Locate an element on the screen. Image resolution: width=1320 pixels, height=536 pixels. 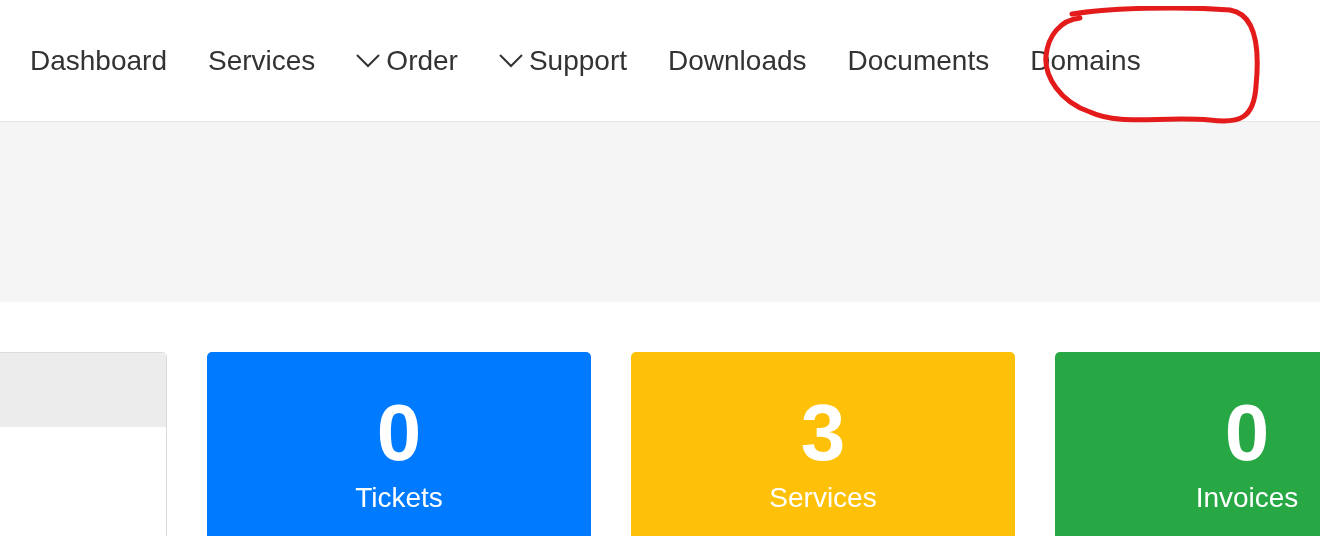
nav-link: Order is located at coordinates (407, 60).